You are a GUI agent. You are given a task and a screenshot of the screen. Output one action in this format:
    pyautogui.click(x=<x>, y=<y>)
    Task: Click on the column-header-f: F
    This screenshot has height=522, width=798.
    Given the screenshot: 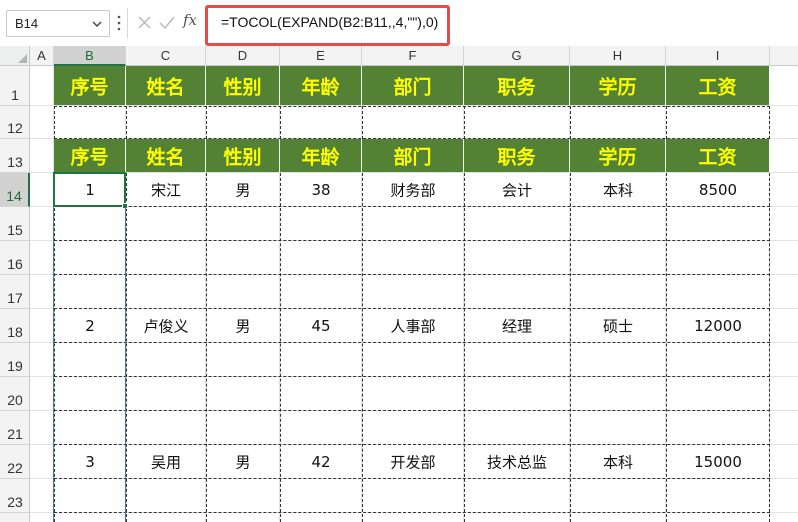 What is the action you would take?
    pyautogui.click(x=413, y=56)
    